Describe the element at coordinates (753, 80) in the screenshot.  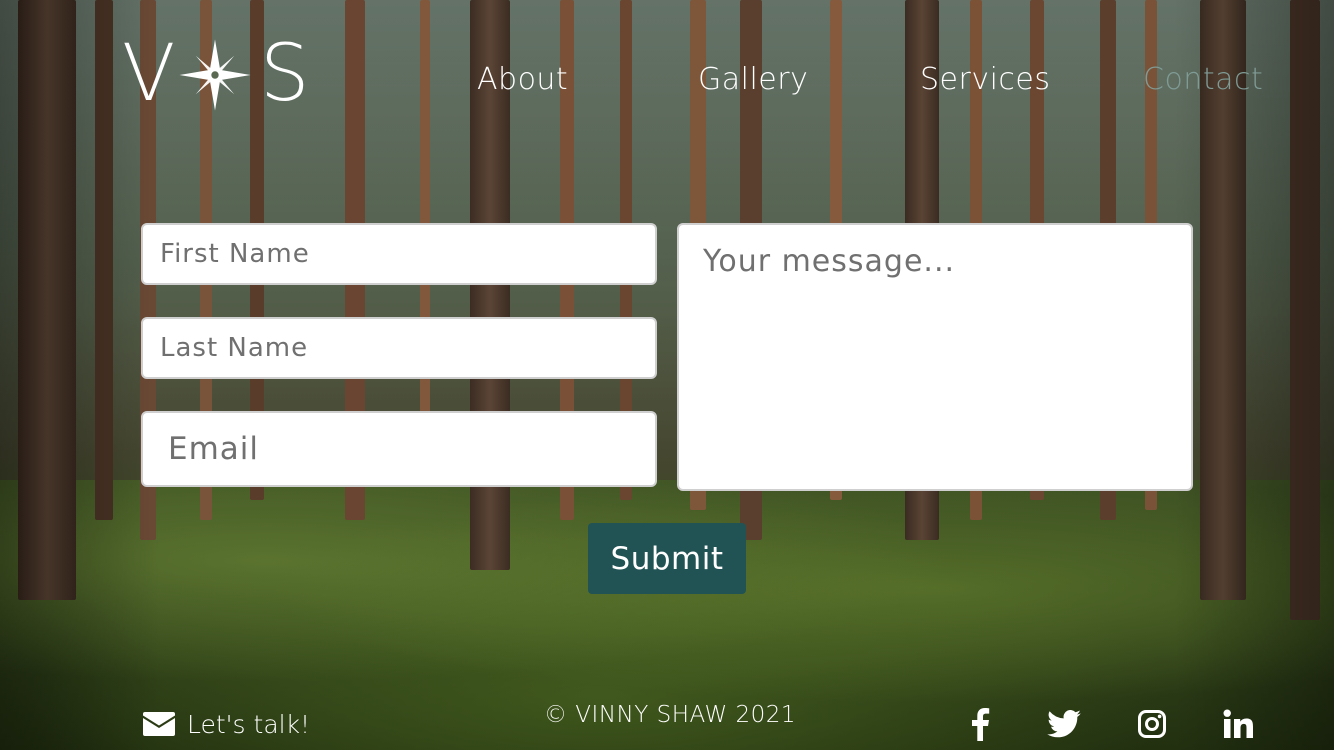
I see `nav-gallery: Gallery` at that location.